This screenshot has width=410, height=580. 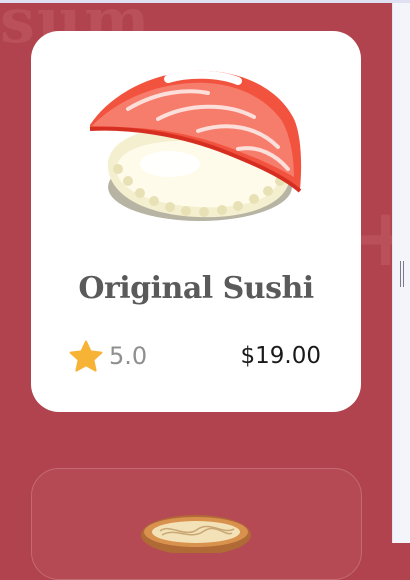 What do you see at coordinates (108, 356) in the screenshot?
I see `product-rating: 5.0` at bounding box center [108, 356].